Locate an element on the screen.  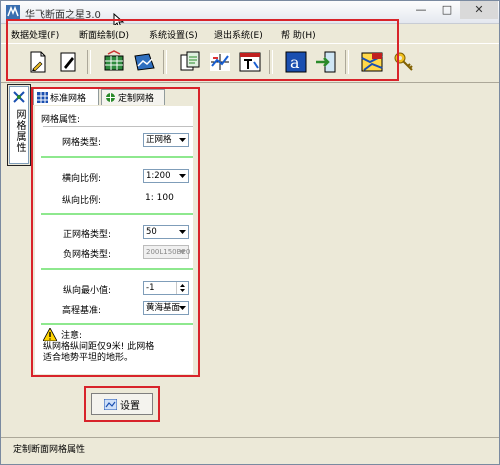
key-button is located at coordinates (404, 62).